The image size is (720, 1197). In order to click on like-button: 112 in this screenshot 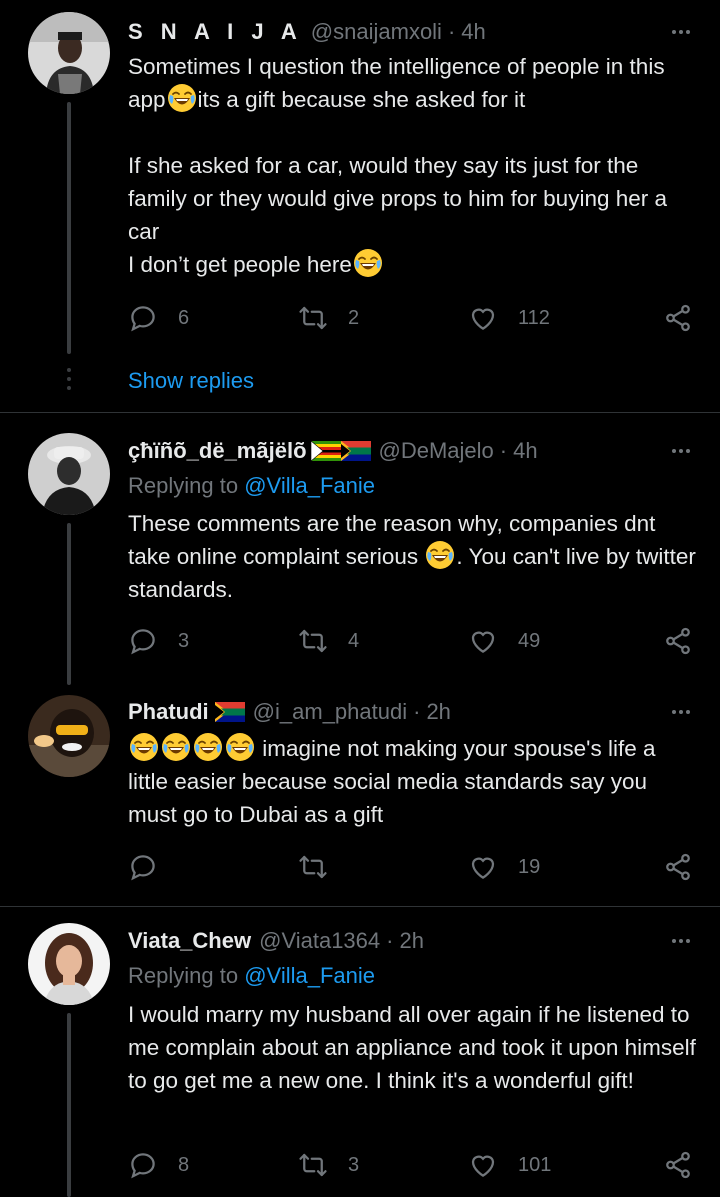, I will do `click(509, 318)`.